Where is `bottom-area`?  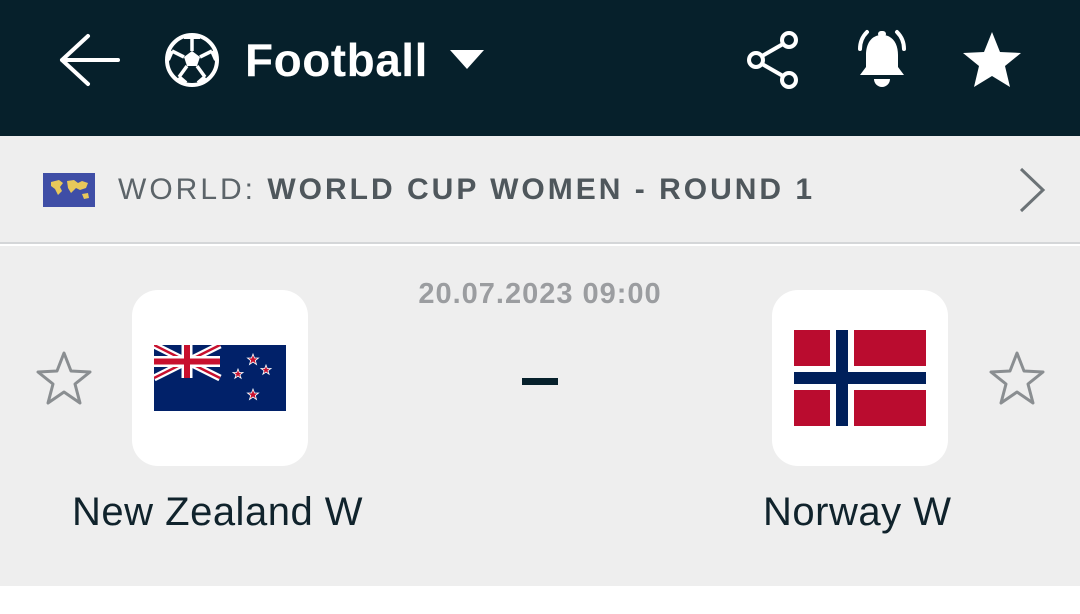 bottom-area is located at coordinates (540, 600).